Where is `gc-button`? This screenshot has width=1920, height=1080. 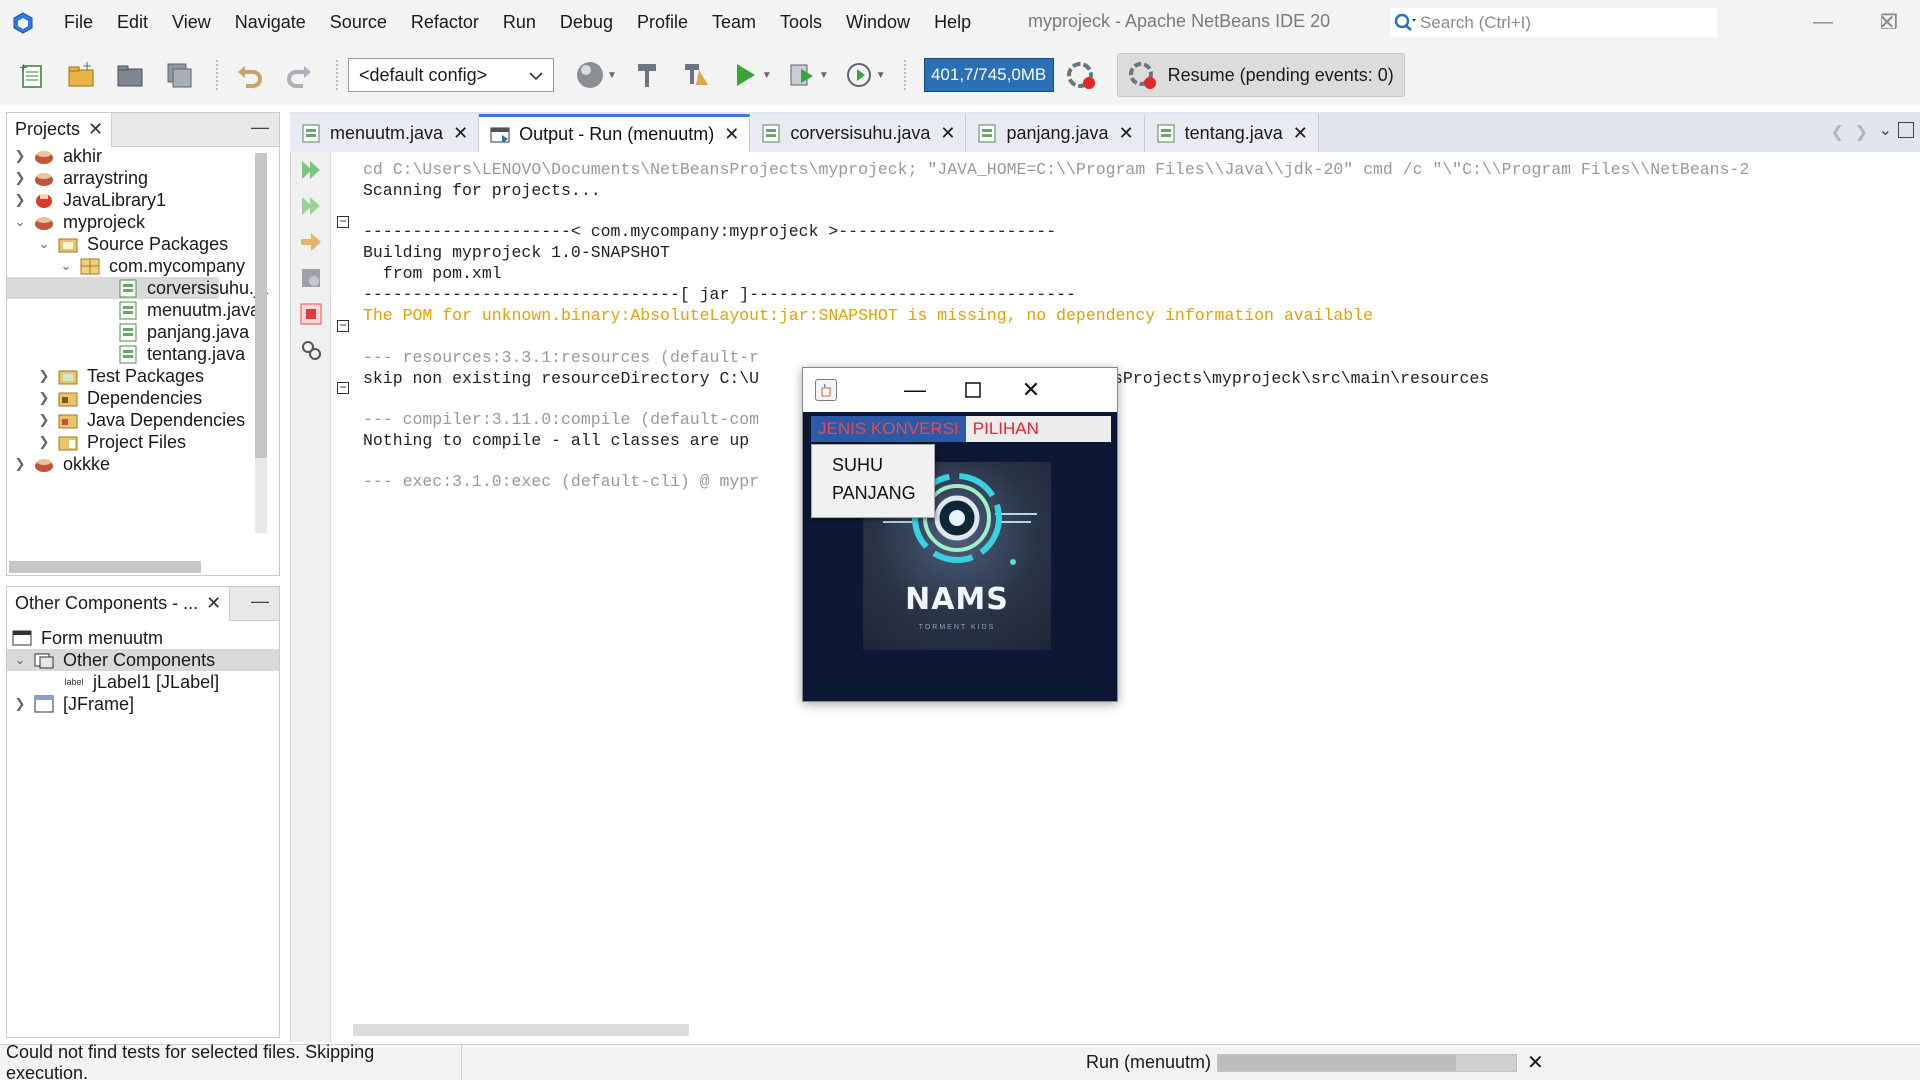 gc-button is located at coordinates (1082, 75).